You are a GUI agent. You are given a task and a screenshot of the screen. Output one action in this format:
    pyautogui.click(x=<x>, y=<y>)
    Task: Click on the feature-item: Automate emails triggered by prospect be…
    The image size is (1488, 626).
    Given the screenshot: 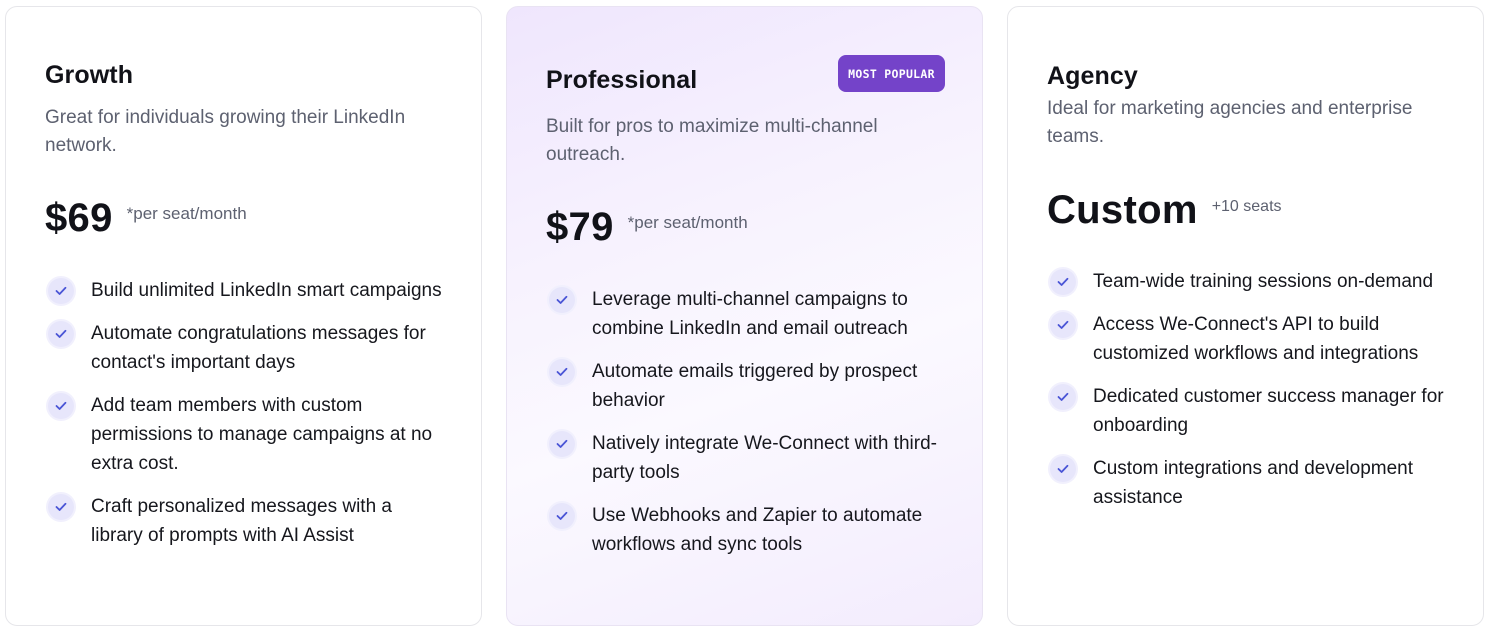 What is the action you would take?
    pyautogui.click(x=744, y=386)
    